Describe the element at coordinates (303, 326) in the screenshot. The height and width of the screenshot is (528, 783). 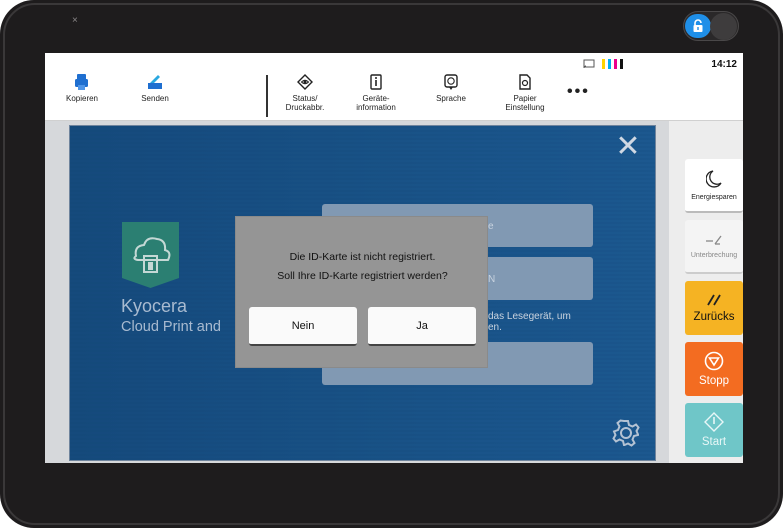
I see `no-button: Nein` at that location.